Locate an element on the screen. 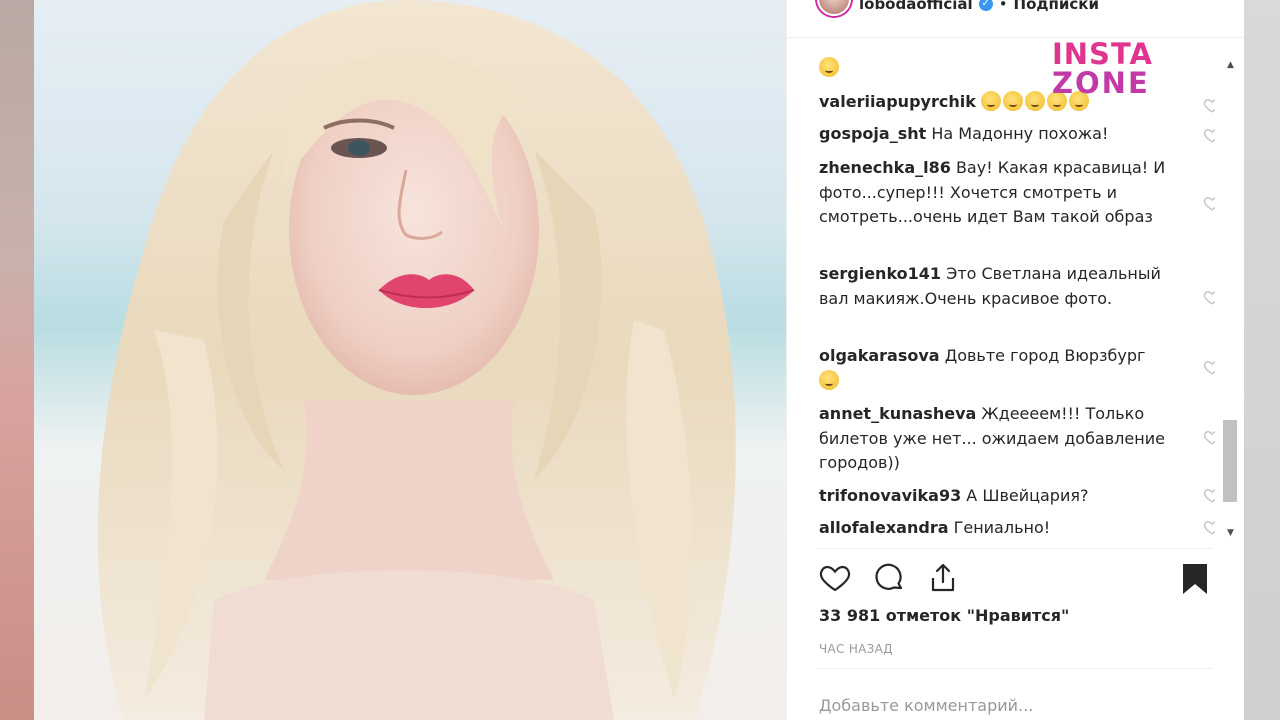 This screenshot has width=1280, height=720. avatar is located at coordinates (834, 8).